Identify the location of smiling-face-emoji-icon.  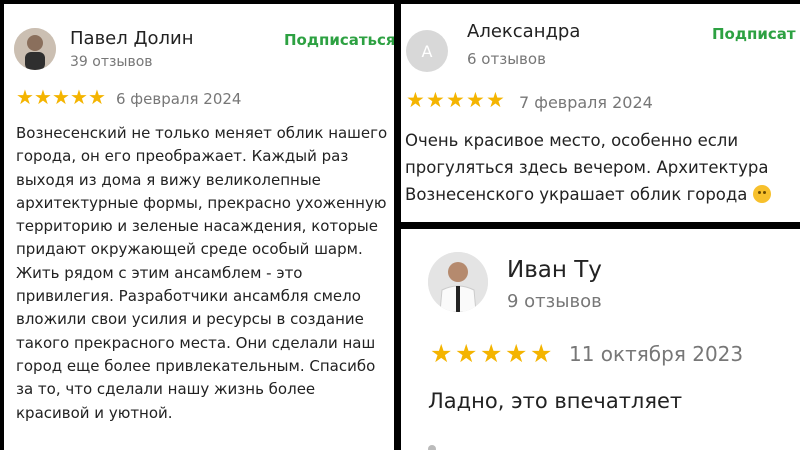
(761, 194).